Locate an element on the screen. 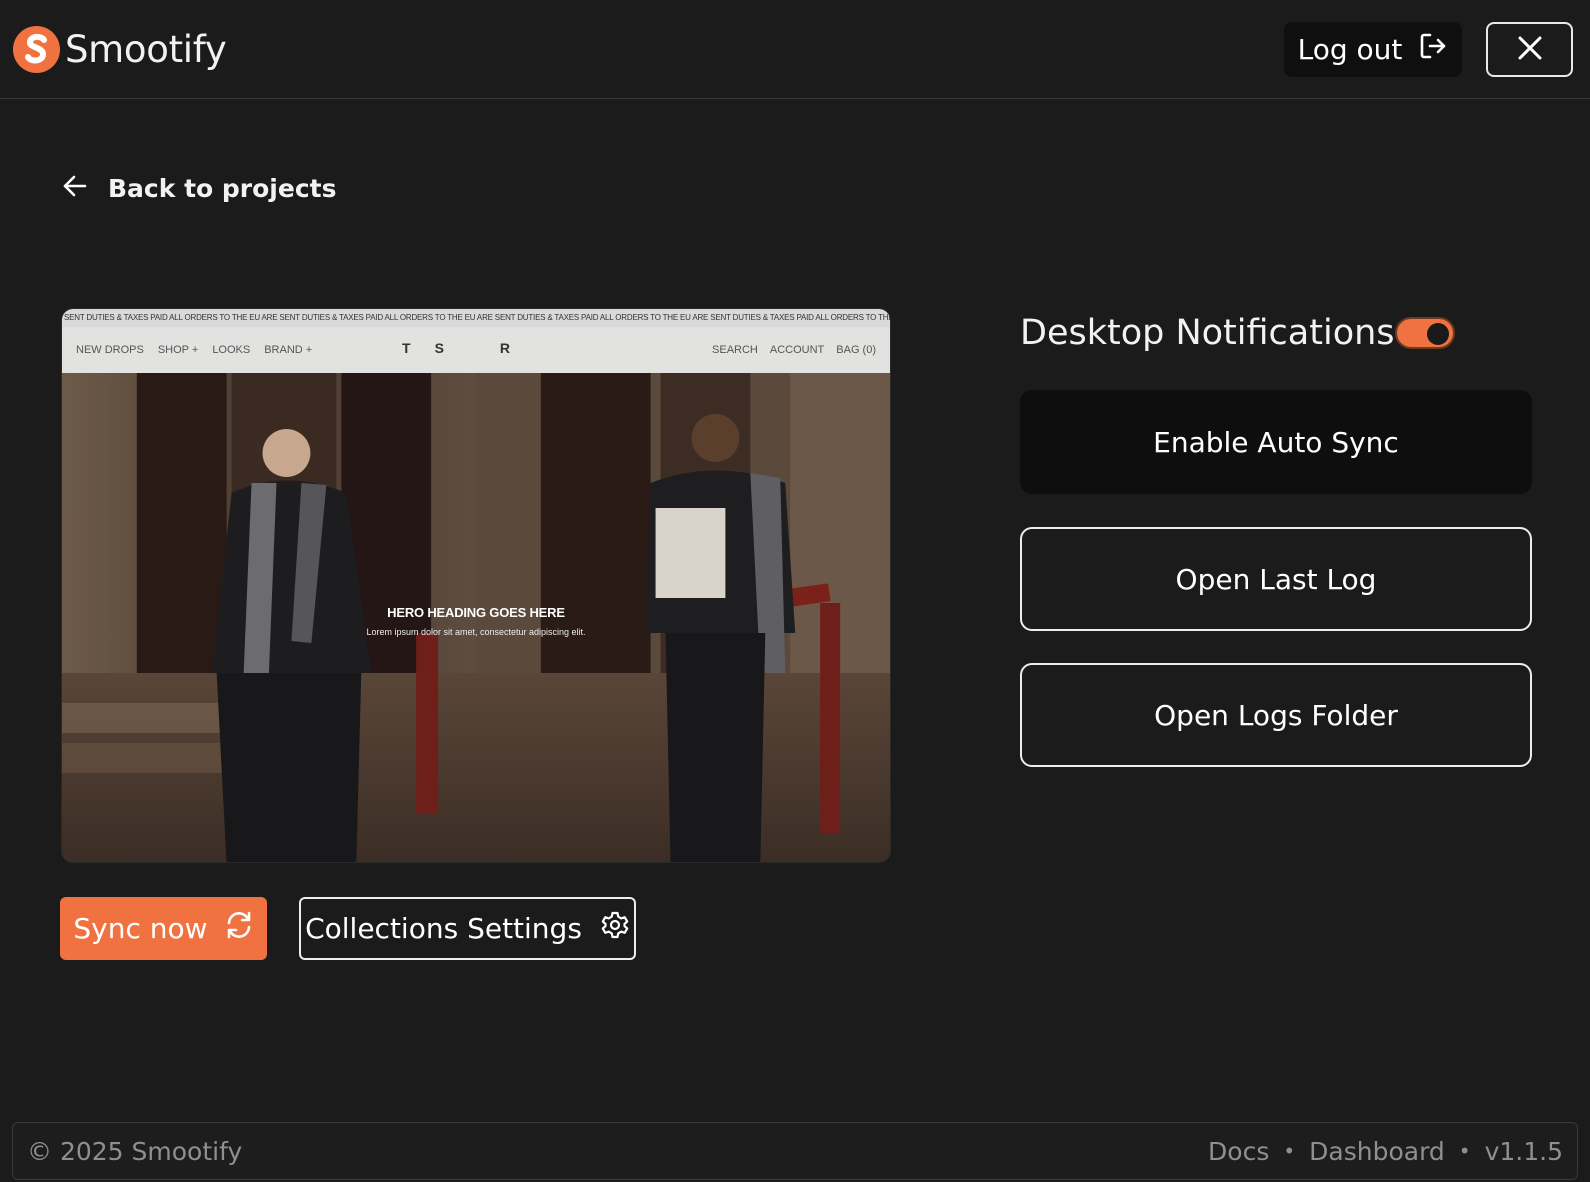  preview-nav-item: SHOP + is located at coordinates (178, 350).